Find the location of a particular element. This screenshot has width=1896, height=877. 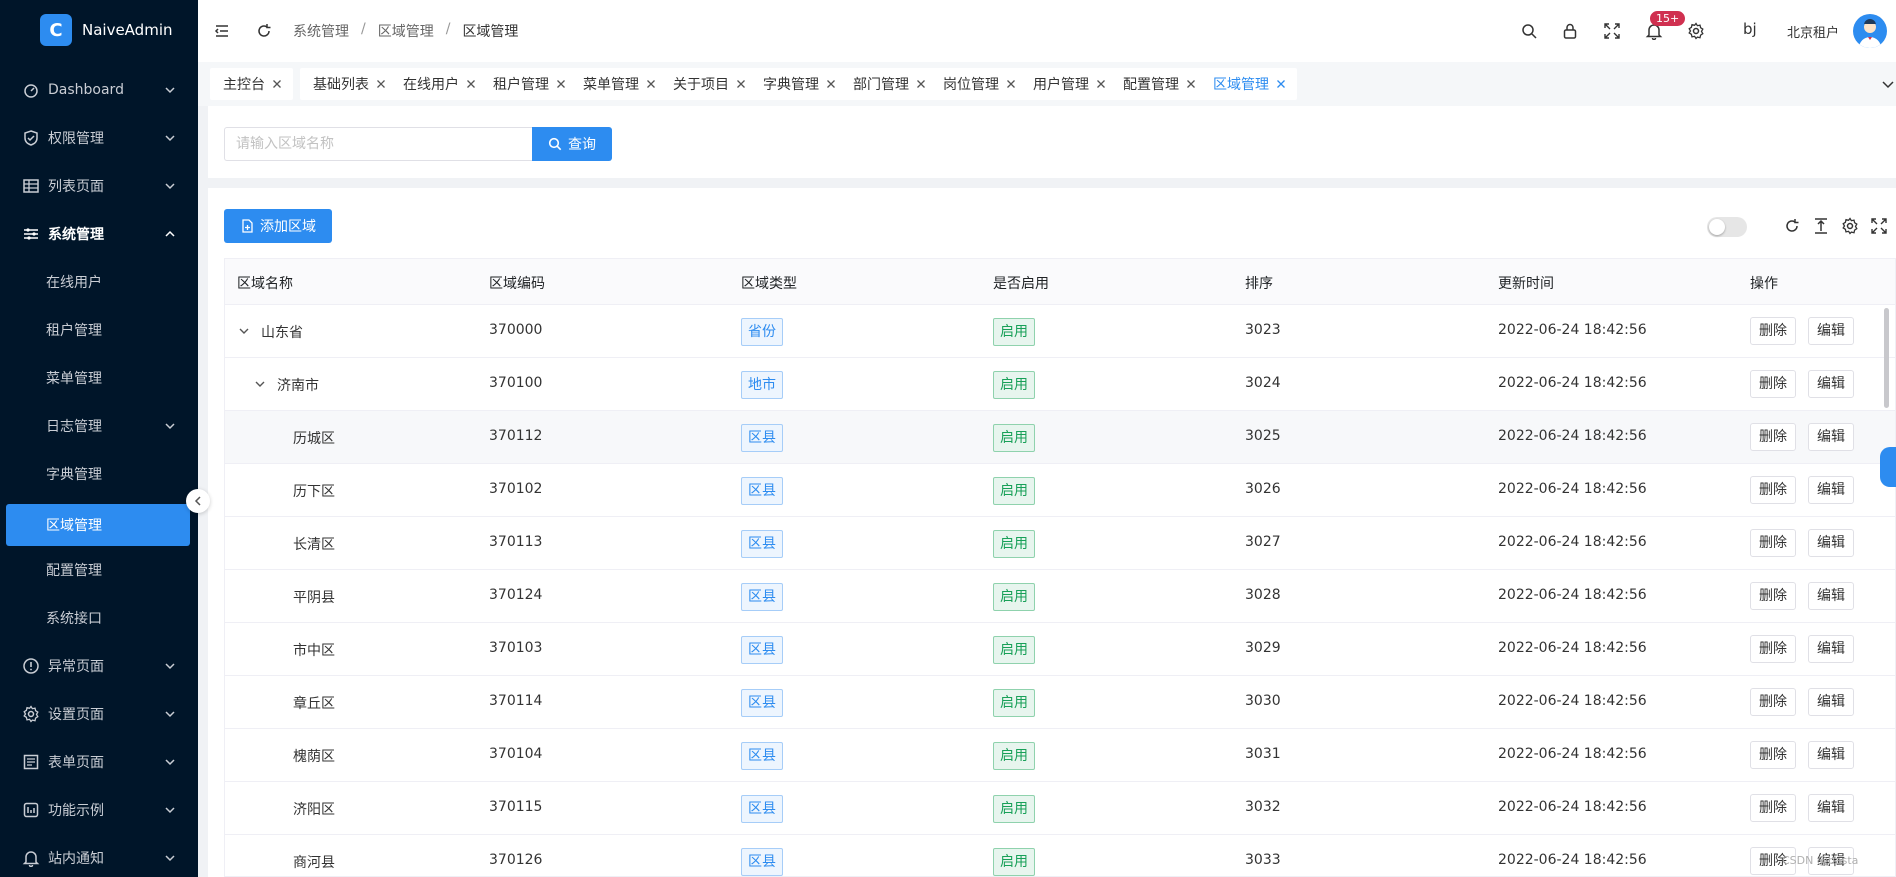

page-tab: 租户管理 is located at coordinates (528, 84).